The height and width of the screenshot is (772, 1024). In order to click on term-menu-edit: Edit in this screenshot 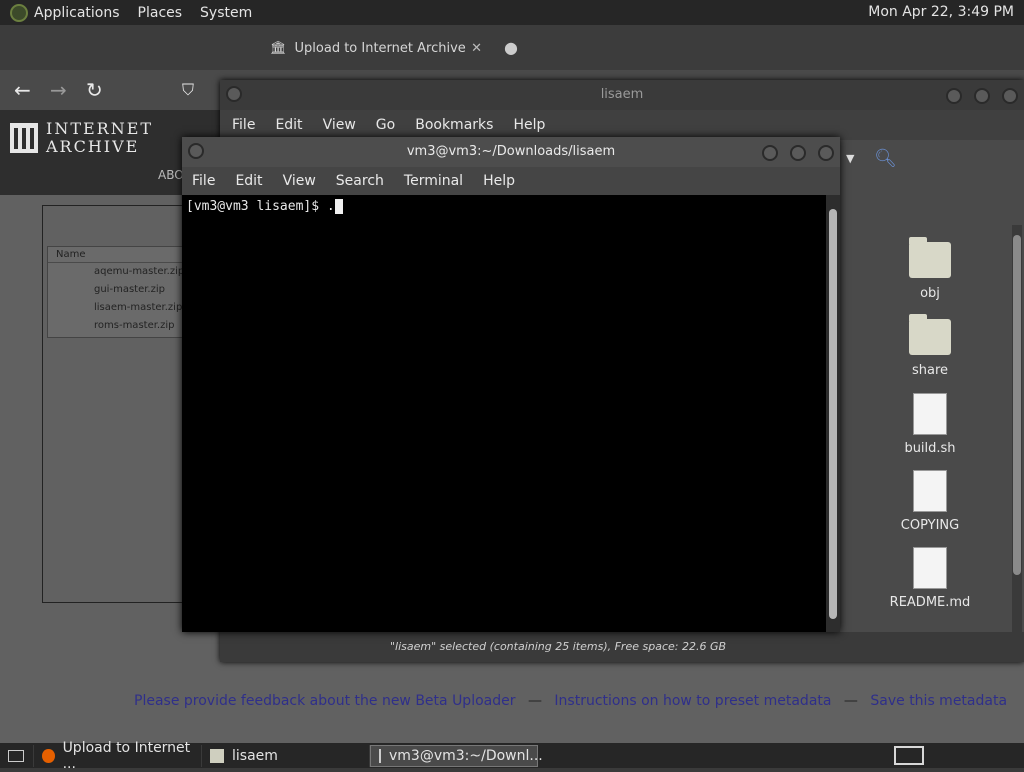, I will do `click(248, 181)`.